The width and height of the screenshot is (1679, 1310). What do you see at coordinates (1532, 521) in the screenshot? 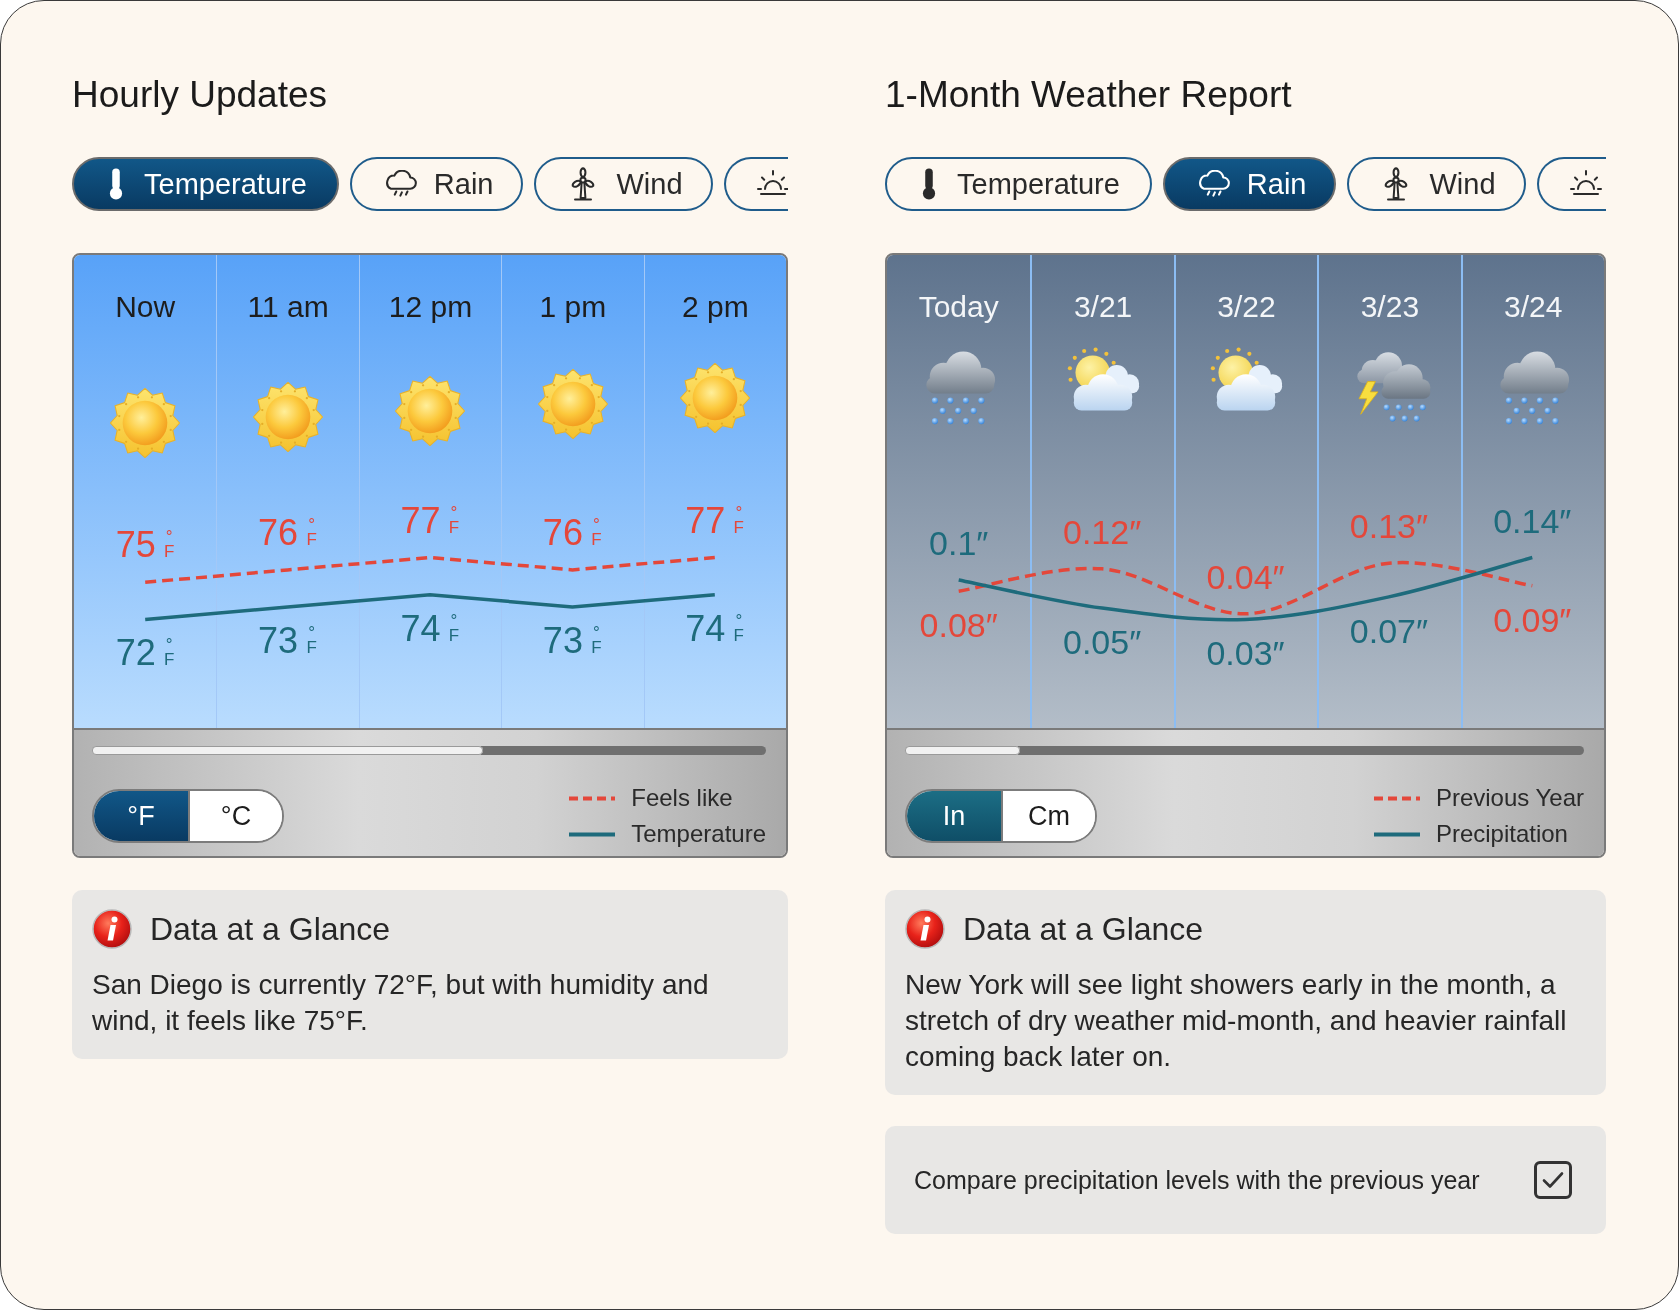
I see `data-label: 0.14″` at bounding box center [1532, 521].